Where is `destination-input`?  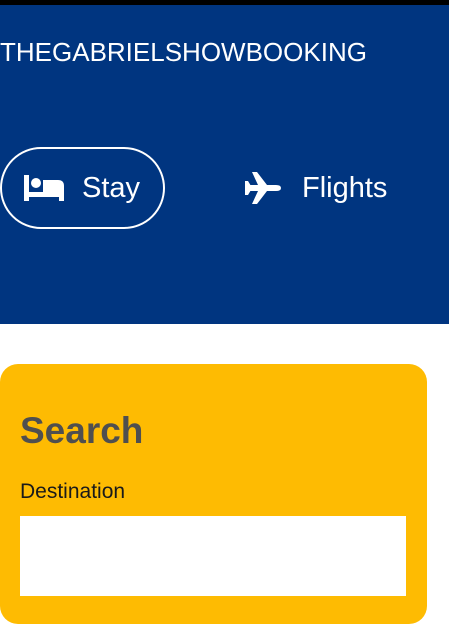 destination-input is located at coordinates (213, 556).